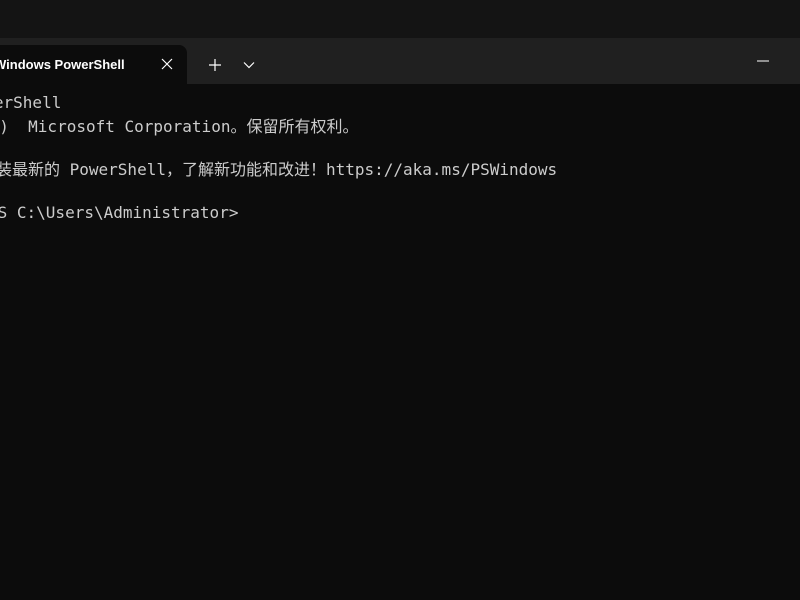 This screenshot has height=600, width=800. What do you see at coordinates (179, 126) in the screenshot?
I see `terminal-line-copyright: (C) Microsoft Corporation。保留所有权利。` at bounding box center [179, 126].